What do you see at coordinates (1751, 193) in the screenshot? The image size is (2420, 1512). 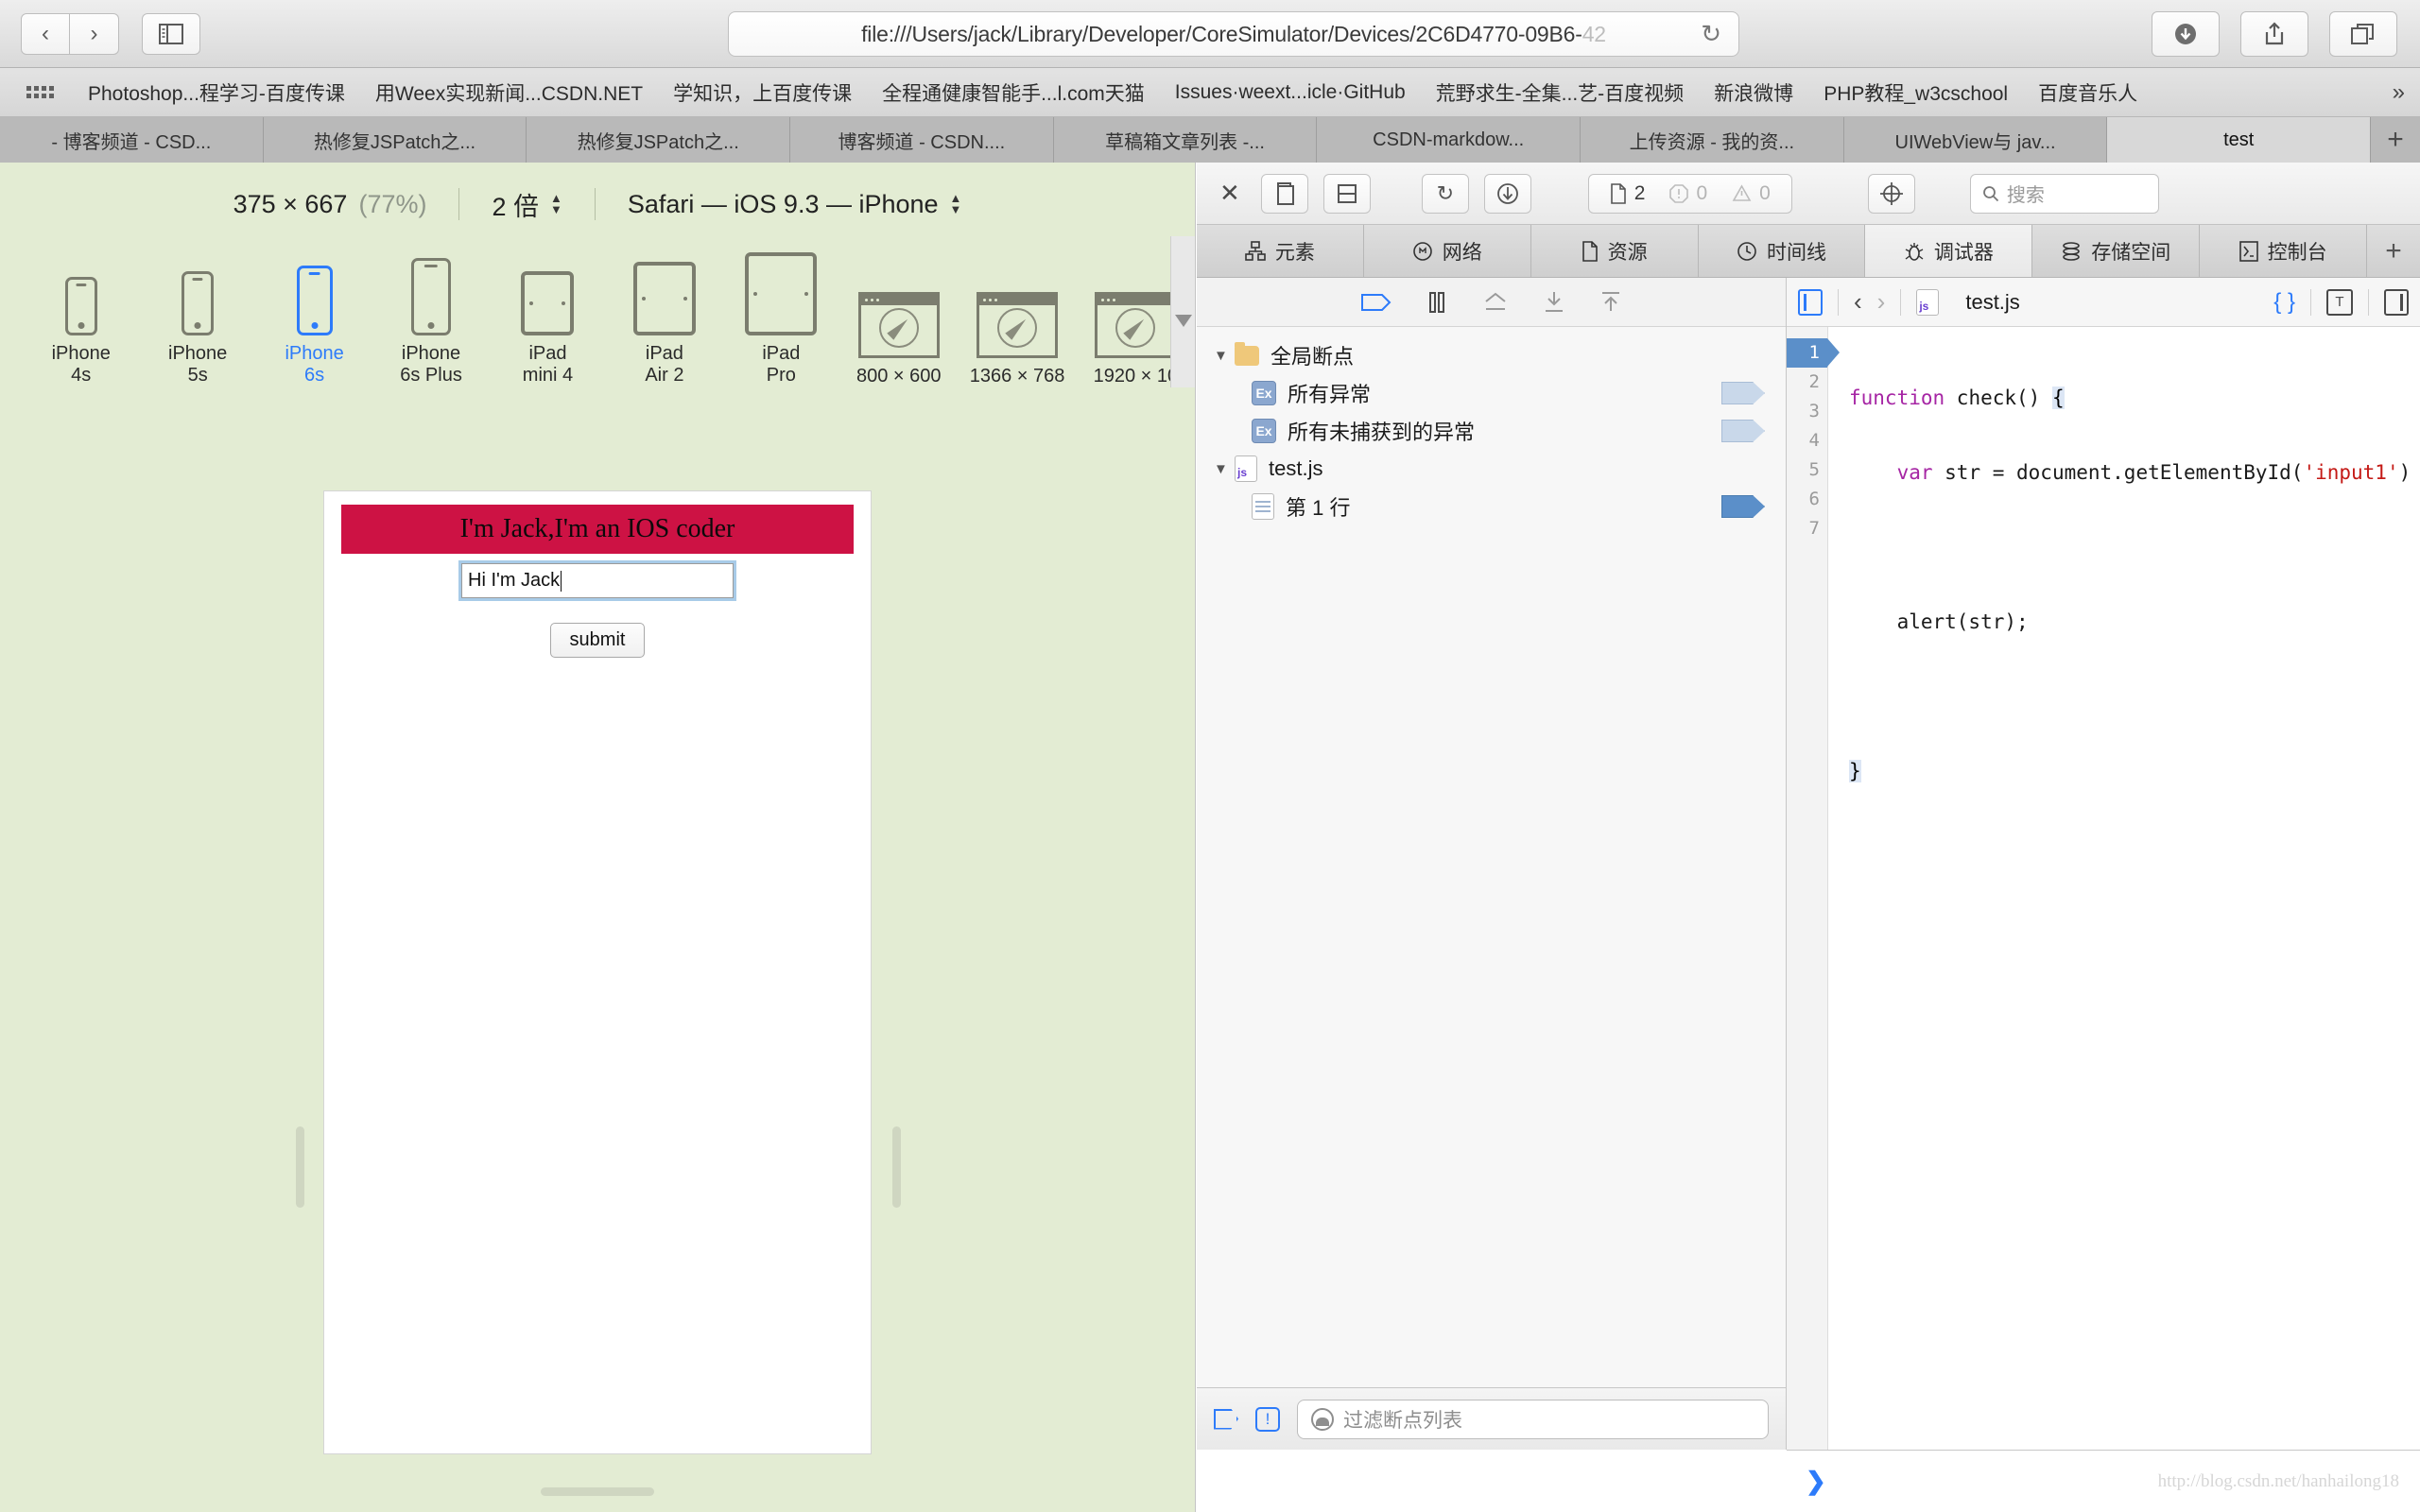 I see `warning-counter: 0` at bounding box center [1751, 193].